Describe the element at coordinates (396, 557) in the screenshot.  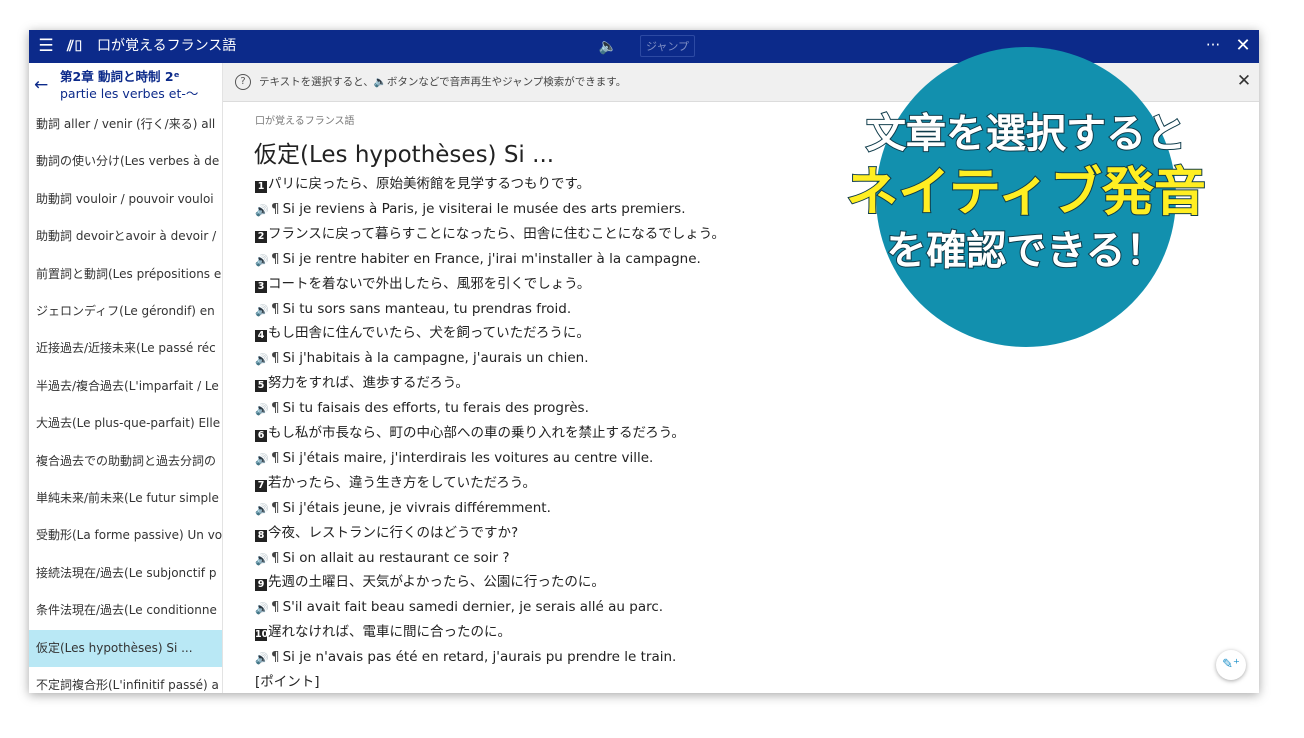
I see `sentence-text: Si on allait au restaurant ce soir ?` at that location.